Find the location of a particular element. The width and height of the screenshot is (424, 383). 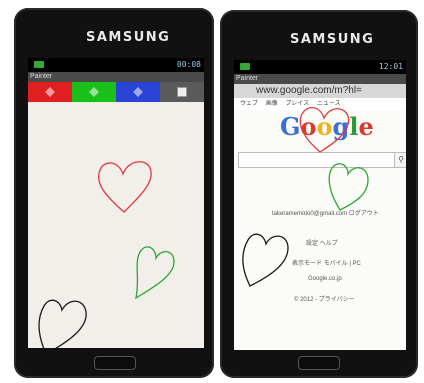

right-phone-brand: SAMSUNG is located at coordinates (332, 39).